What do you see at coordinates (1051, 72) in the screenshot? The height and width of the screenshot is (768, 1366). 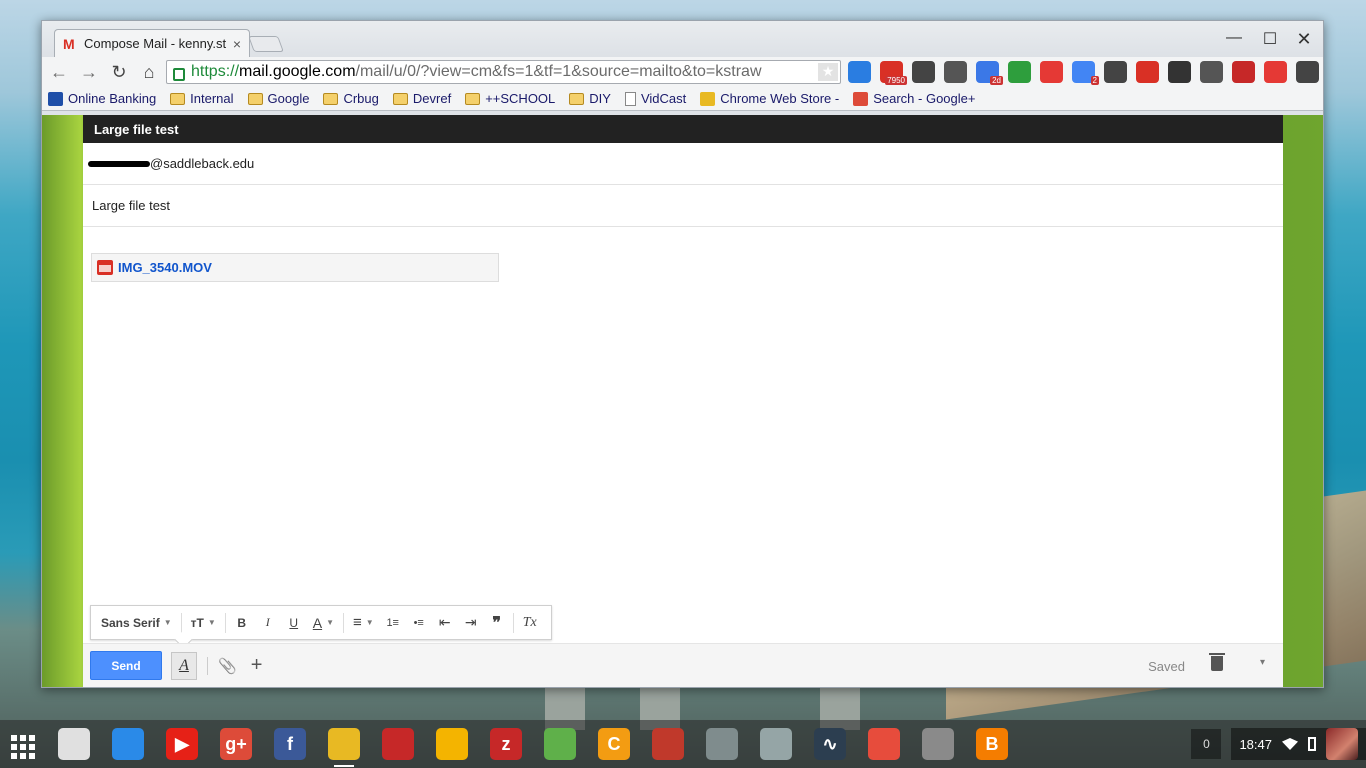 I see `download-icon` at bounding box center [1051, 72].